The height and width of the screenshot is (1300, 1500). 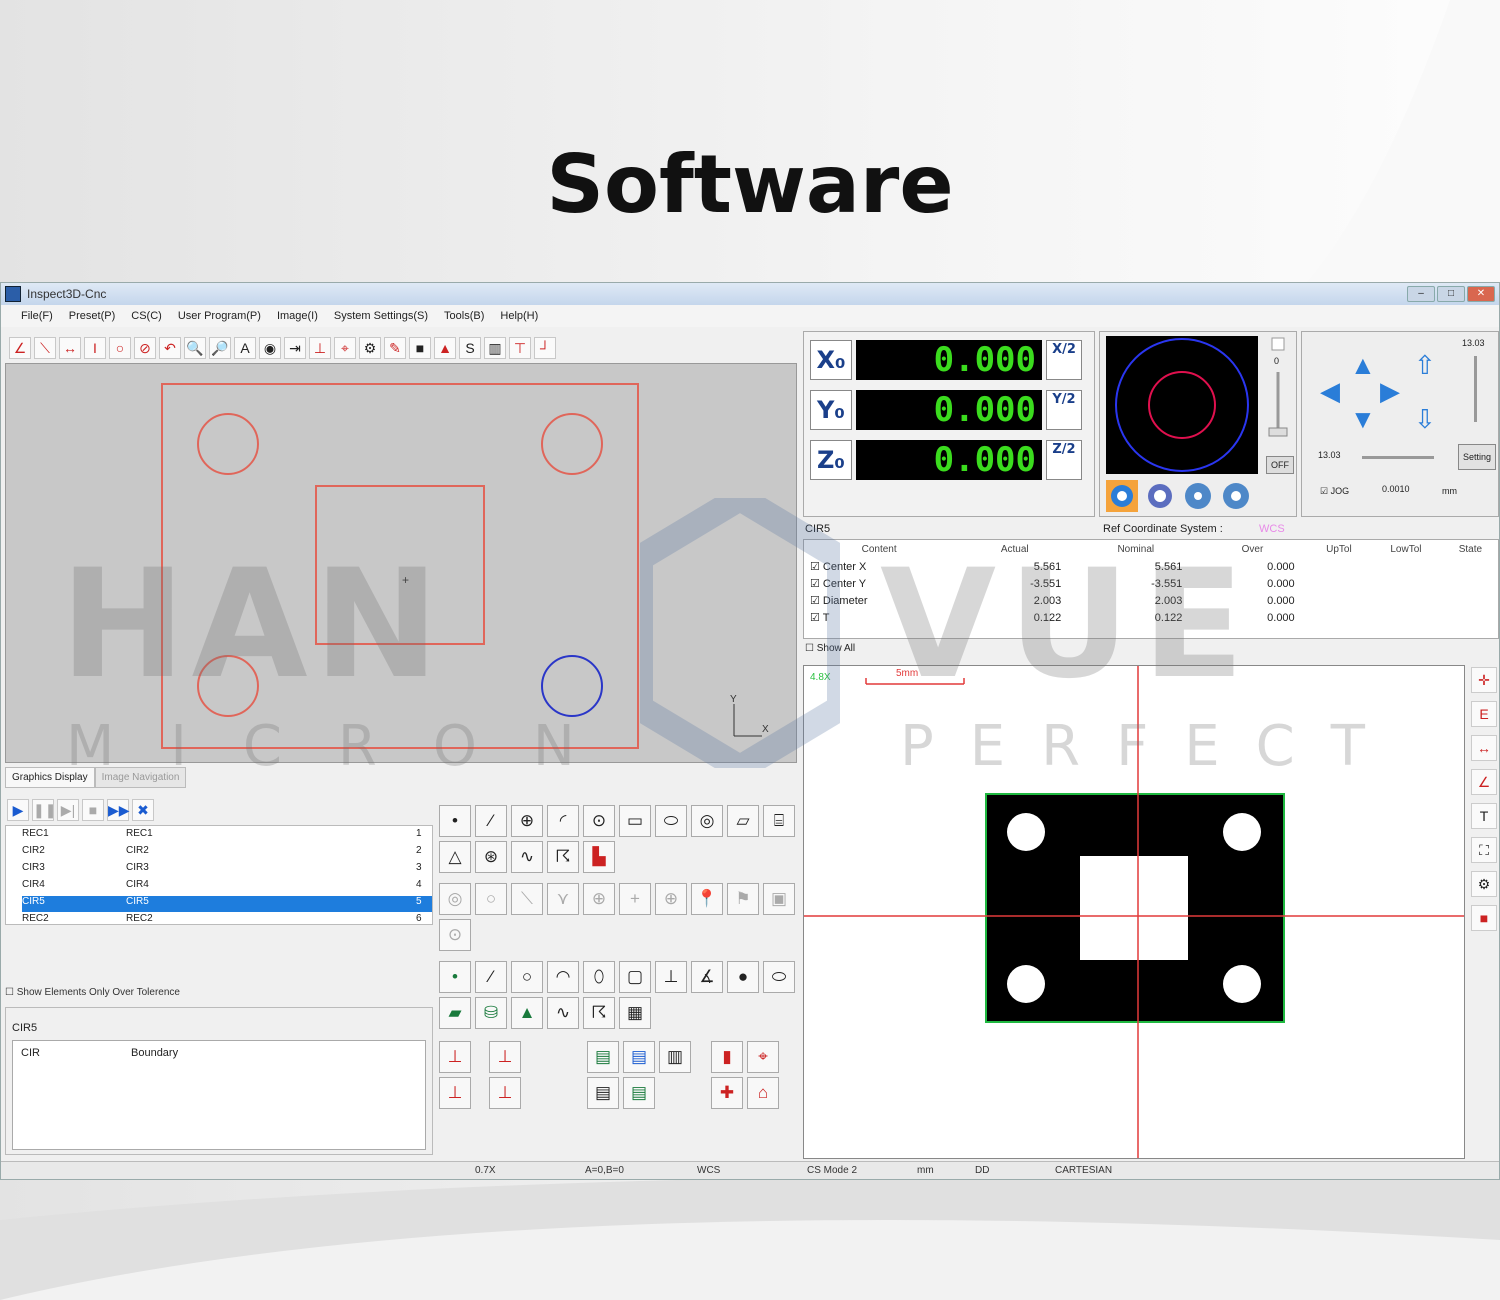 I want to click on pin-icon: 📍, so click(x=707, y=899).